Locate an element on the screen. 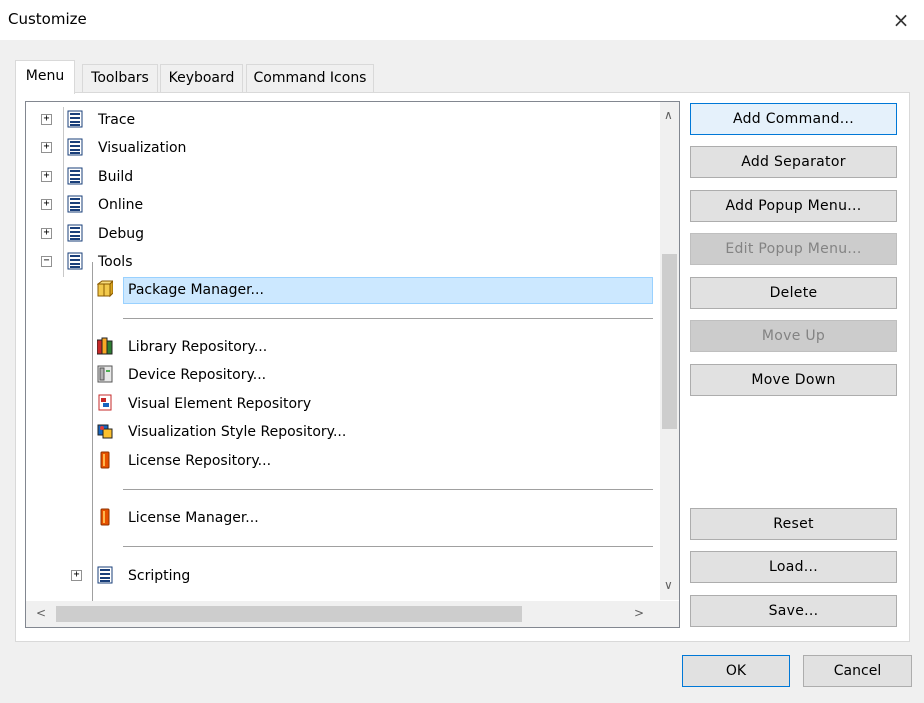 The image size is (924, 703). move-down-button: Move Down is located at coordinates (793, 380).